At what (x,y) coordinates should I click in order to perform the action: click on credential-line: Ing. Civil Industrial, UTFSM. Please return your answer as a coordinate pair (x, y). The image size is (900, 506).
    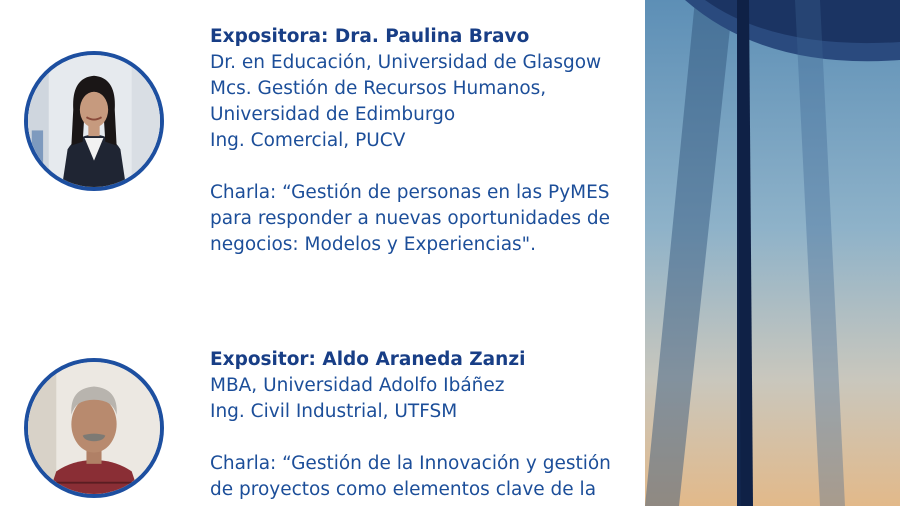
    Looking at the image, I should click on (334, 411).